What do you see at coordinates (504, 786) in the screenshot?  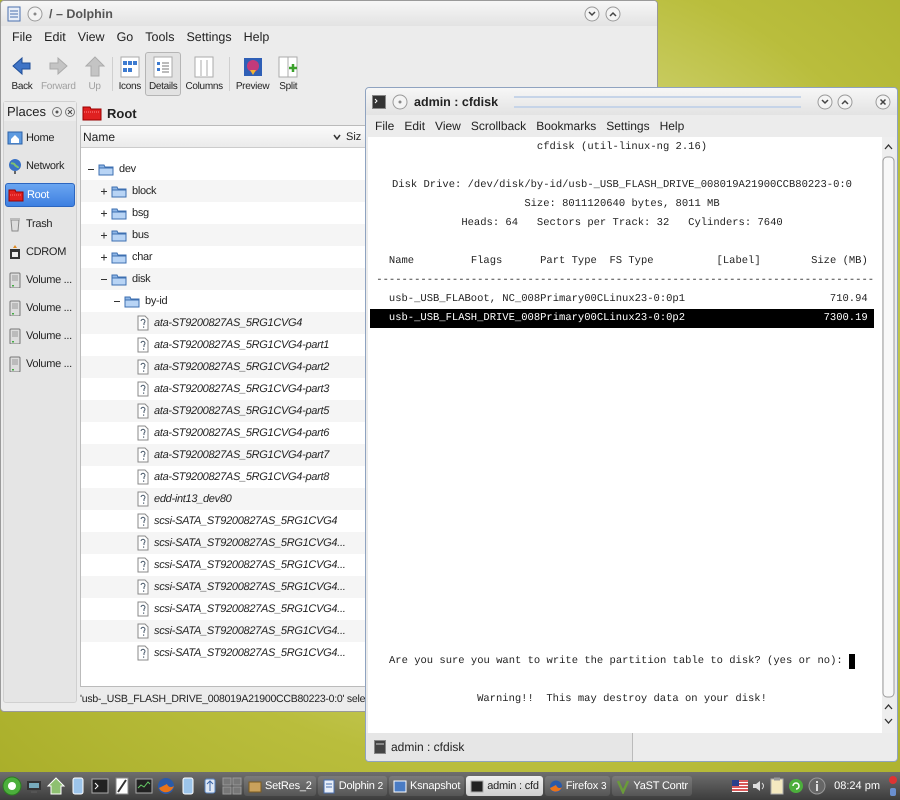 I see `taskbar-button: admin : cfd` at bounding box center [504, 786].